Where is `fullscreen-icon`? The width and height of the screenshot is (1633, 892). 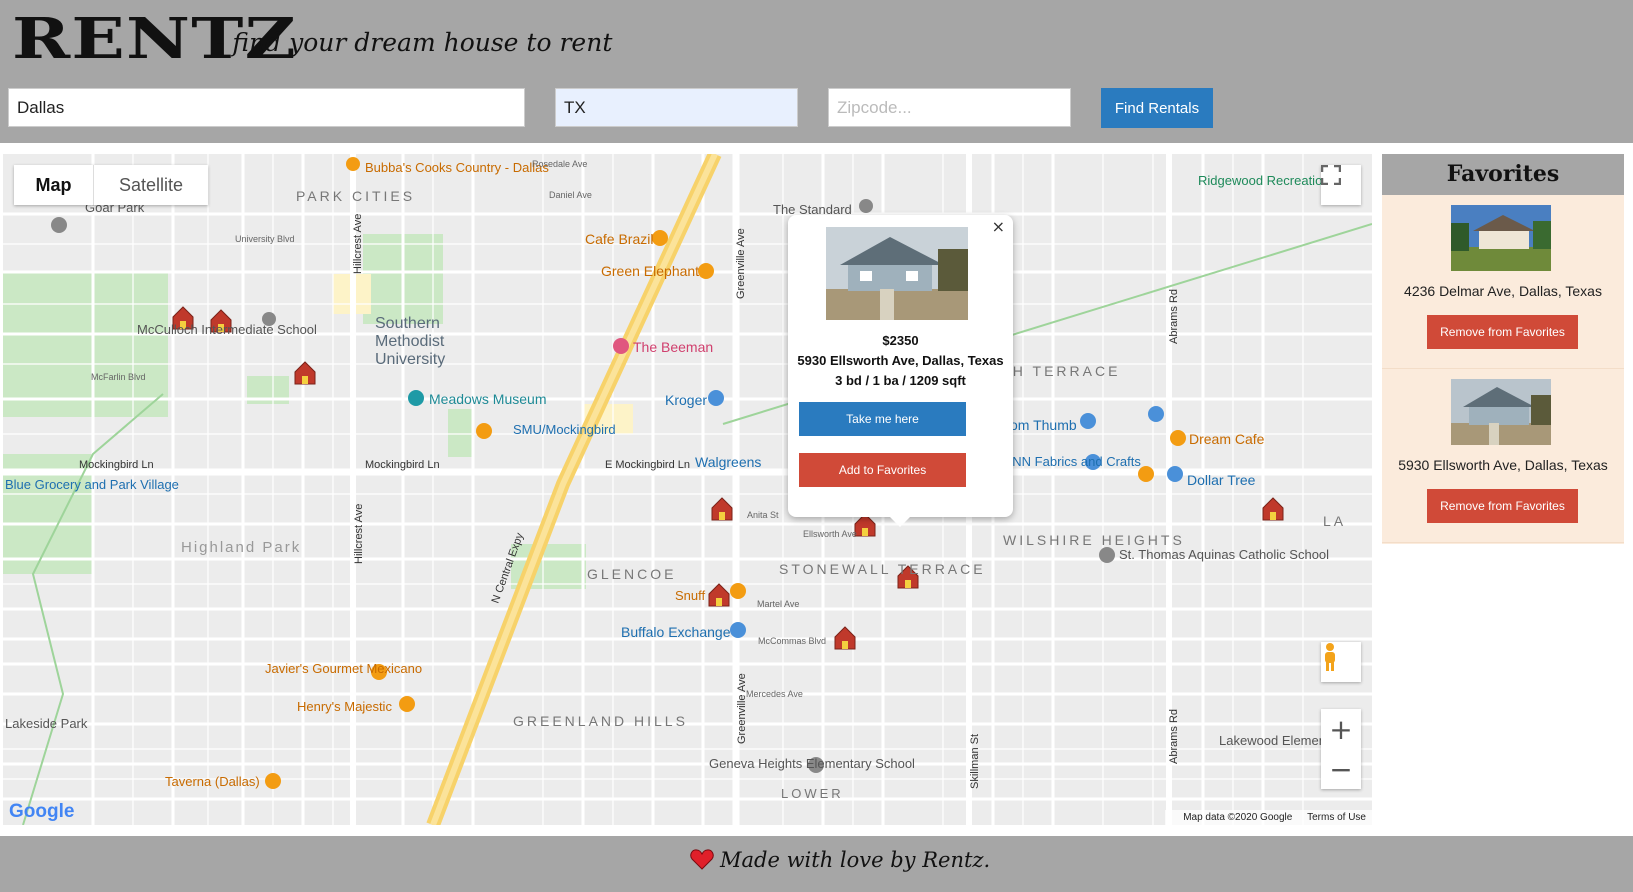
fullscreen-icon is located at coordinates (1331, 175).